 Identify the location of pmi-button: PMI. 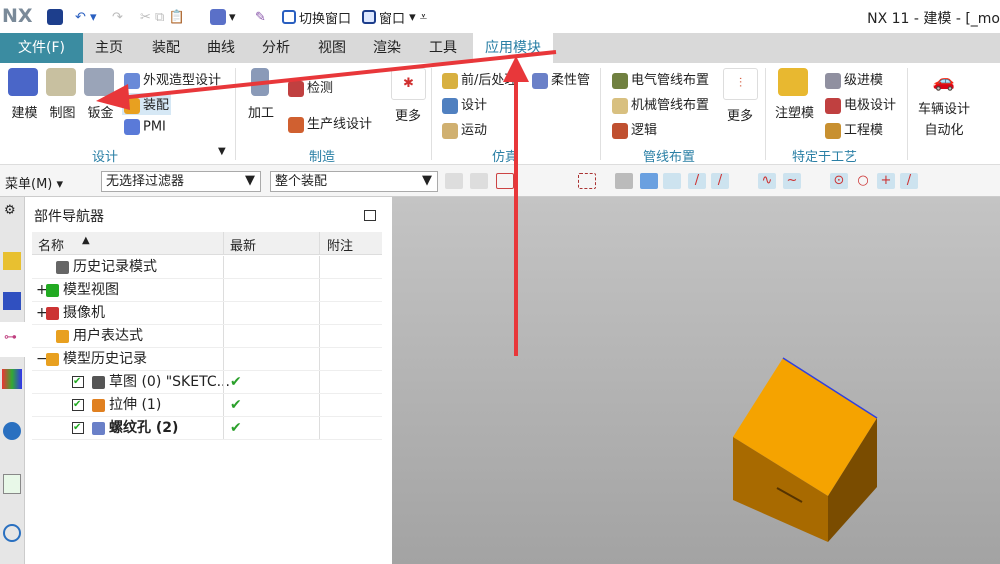
(145, 127).